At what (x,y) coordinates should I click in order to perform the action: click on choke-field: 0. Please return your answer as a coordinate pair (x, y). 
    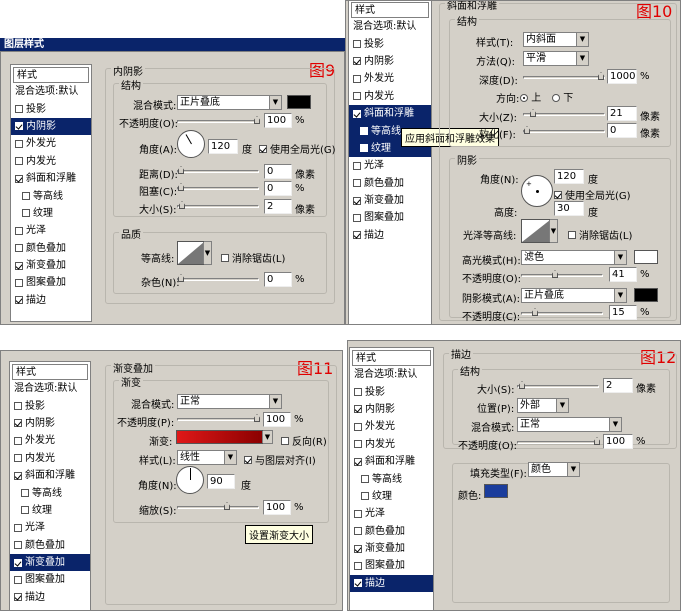
    Looking at the image, I should click on (278, 188).